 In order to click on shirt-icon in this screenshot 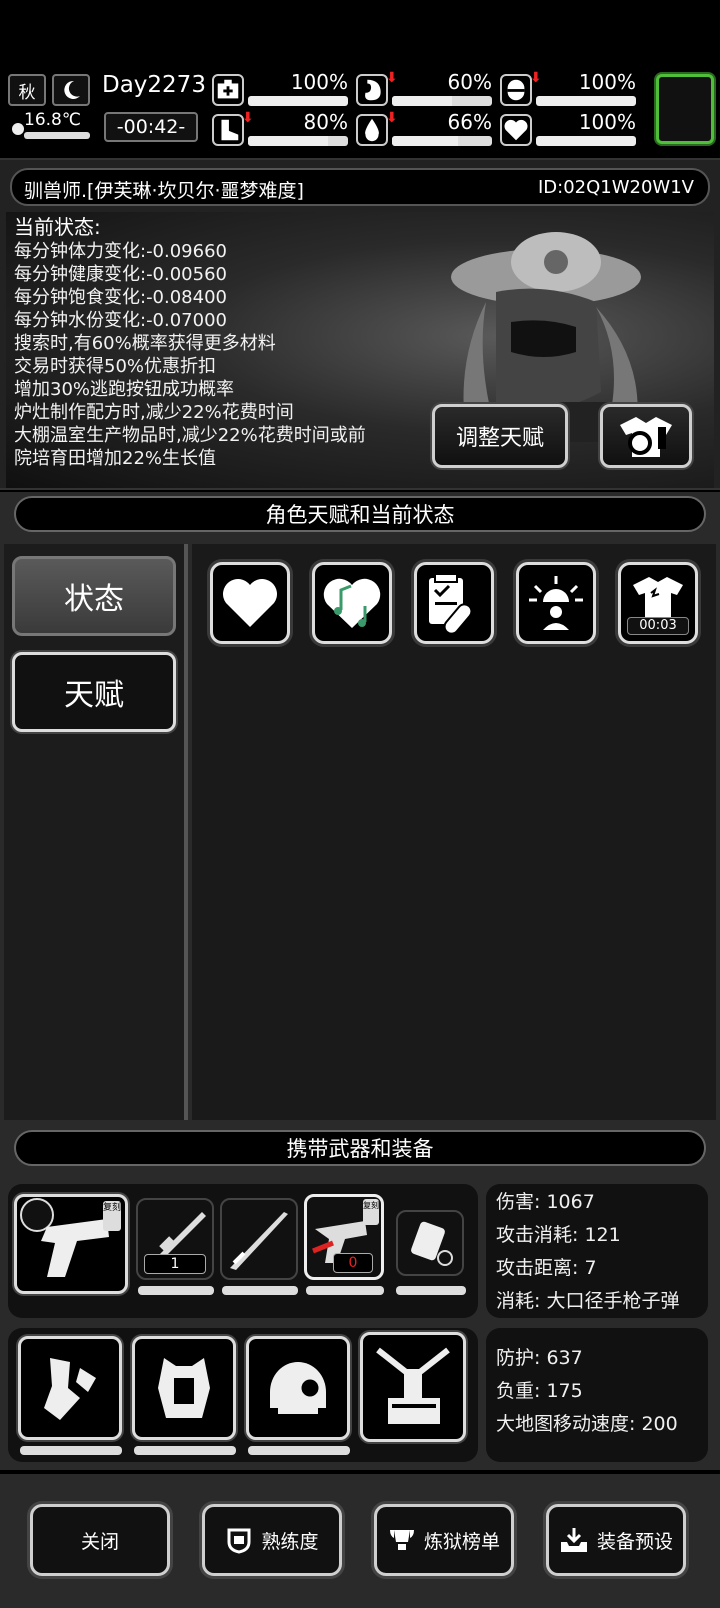, I will do `click(658, 597)`.